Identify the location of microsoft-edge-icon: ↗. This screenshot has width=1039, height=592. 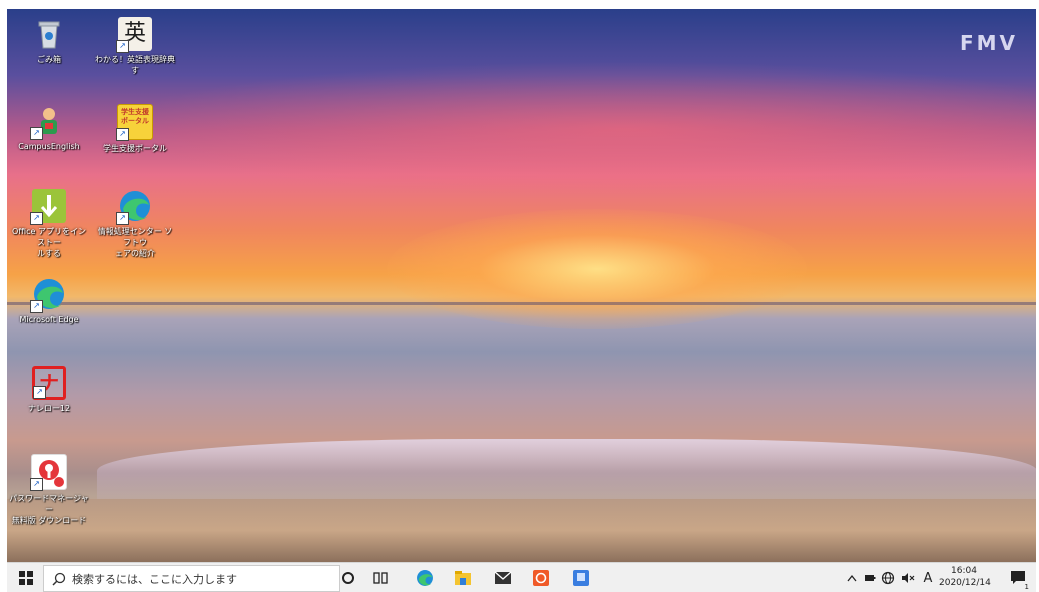
(48, 295).